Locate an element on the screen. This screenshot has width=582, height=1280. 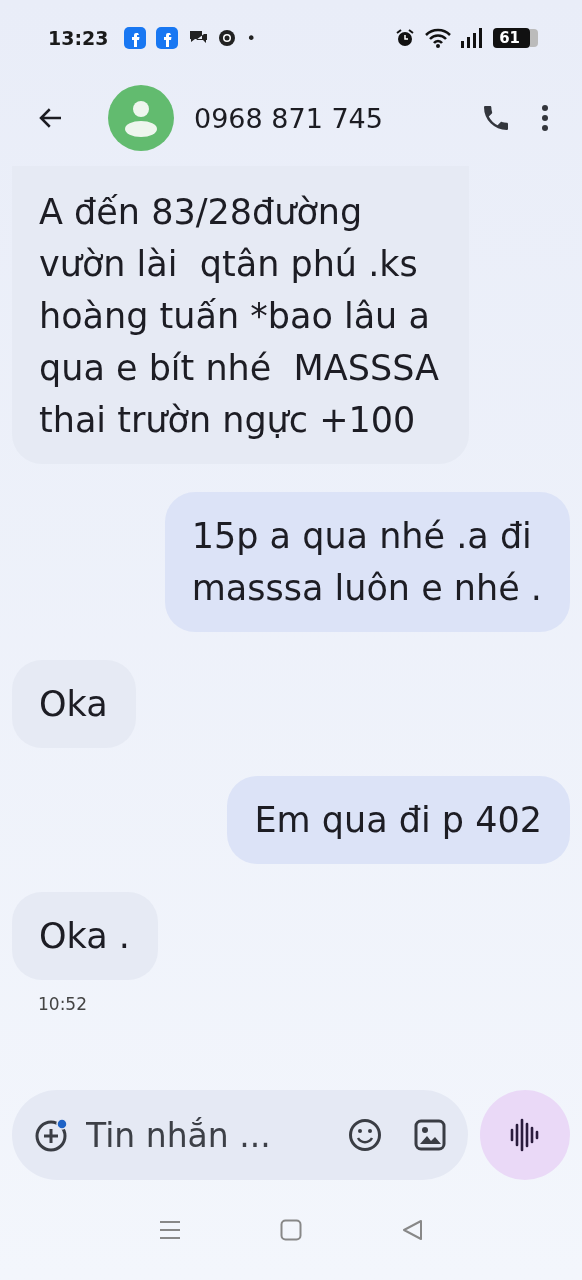
add-icon is located at coordinates (52, 1135).